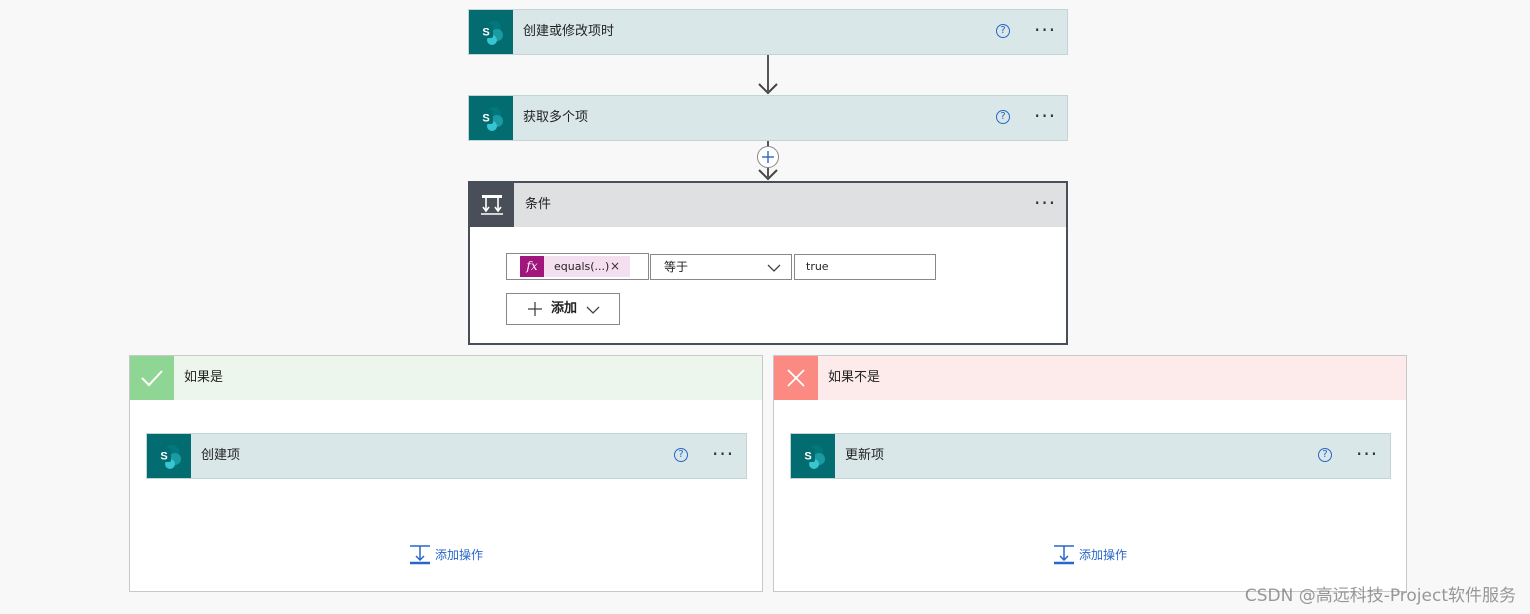 The width and height of the screenshot is (1530, 614). Describe the element at coordinates (796, 378) in the screenshot. I see `close-icon` at that location.